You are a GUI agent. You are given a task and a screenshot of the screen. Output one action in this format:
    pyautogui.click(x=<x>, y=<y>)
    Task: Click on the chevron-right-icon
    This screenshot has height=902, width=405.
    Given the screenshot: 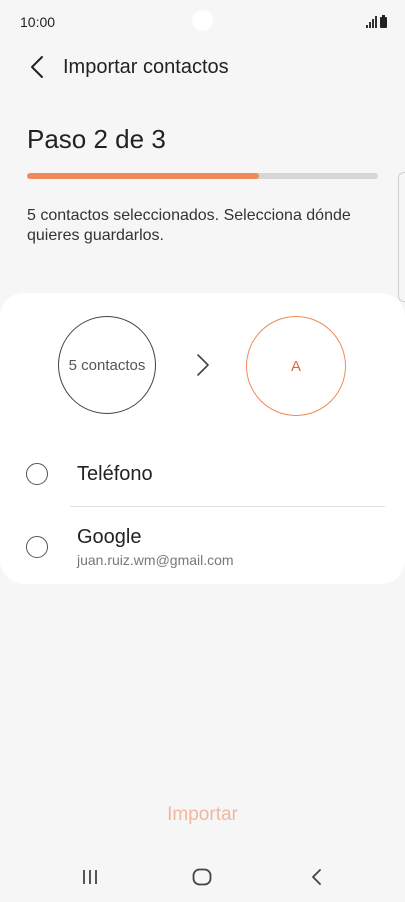 What is the action you would take?
    pyautogui.click(x=203, y=365)
    